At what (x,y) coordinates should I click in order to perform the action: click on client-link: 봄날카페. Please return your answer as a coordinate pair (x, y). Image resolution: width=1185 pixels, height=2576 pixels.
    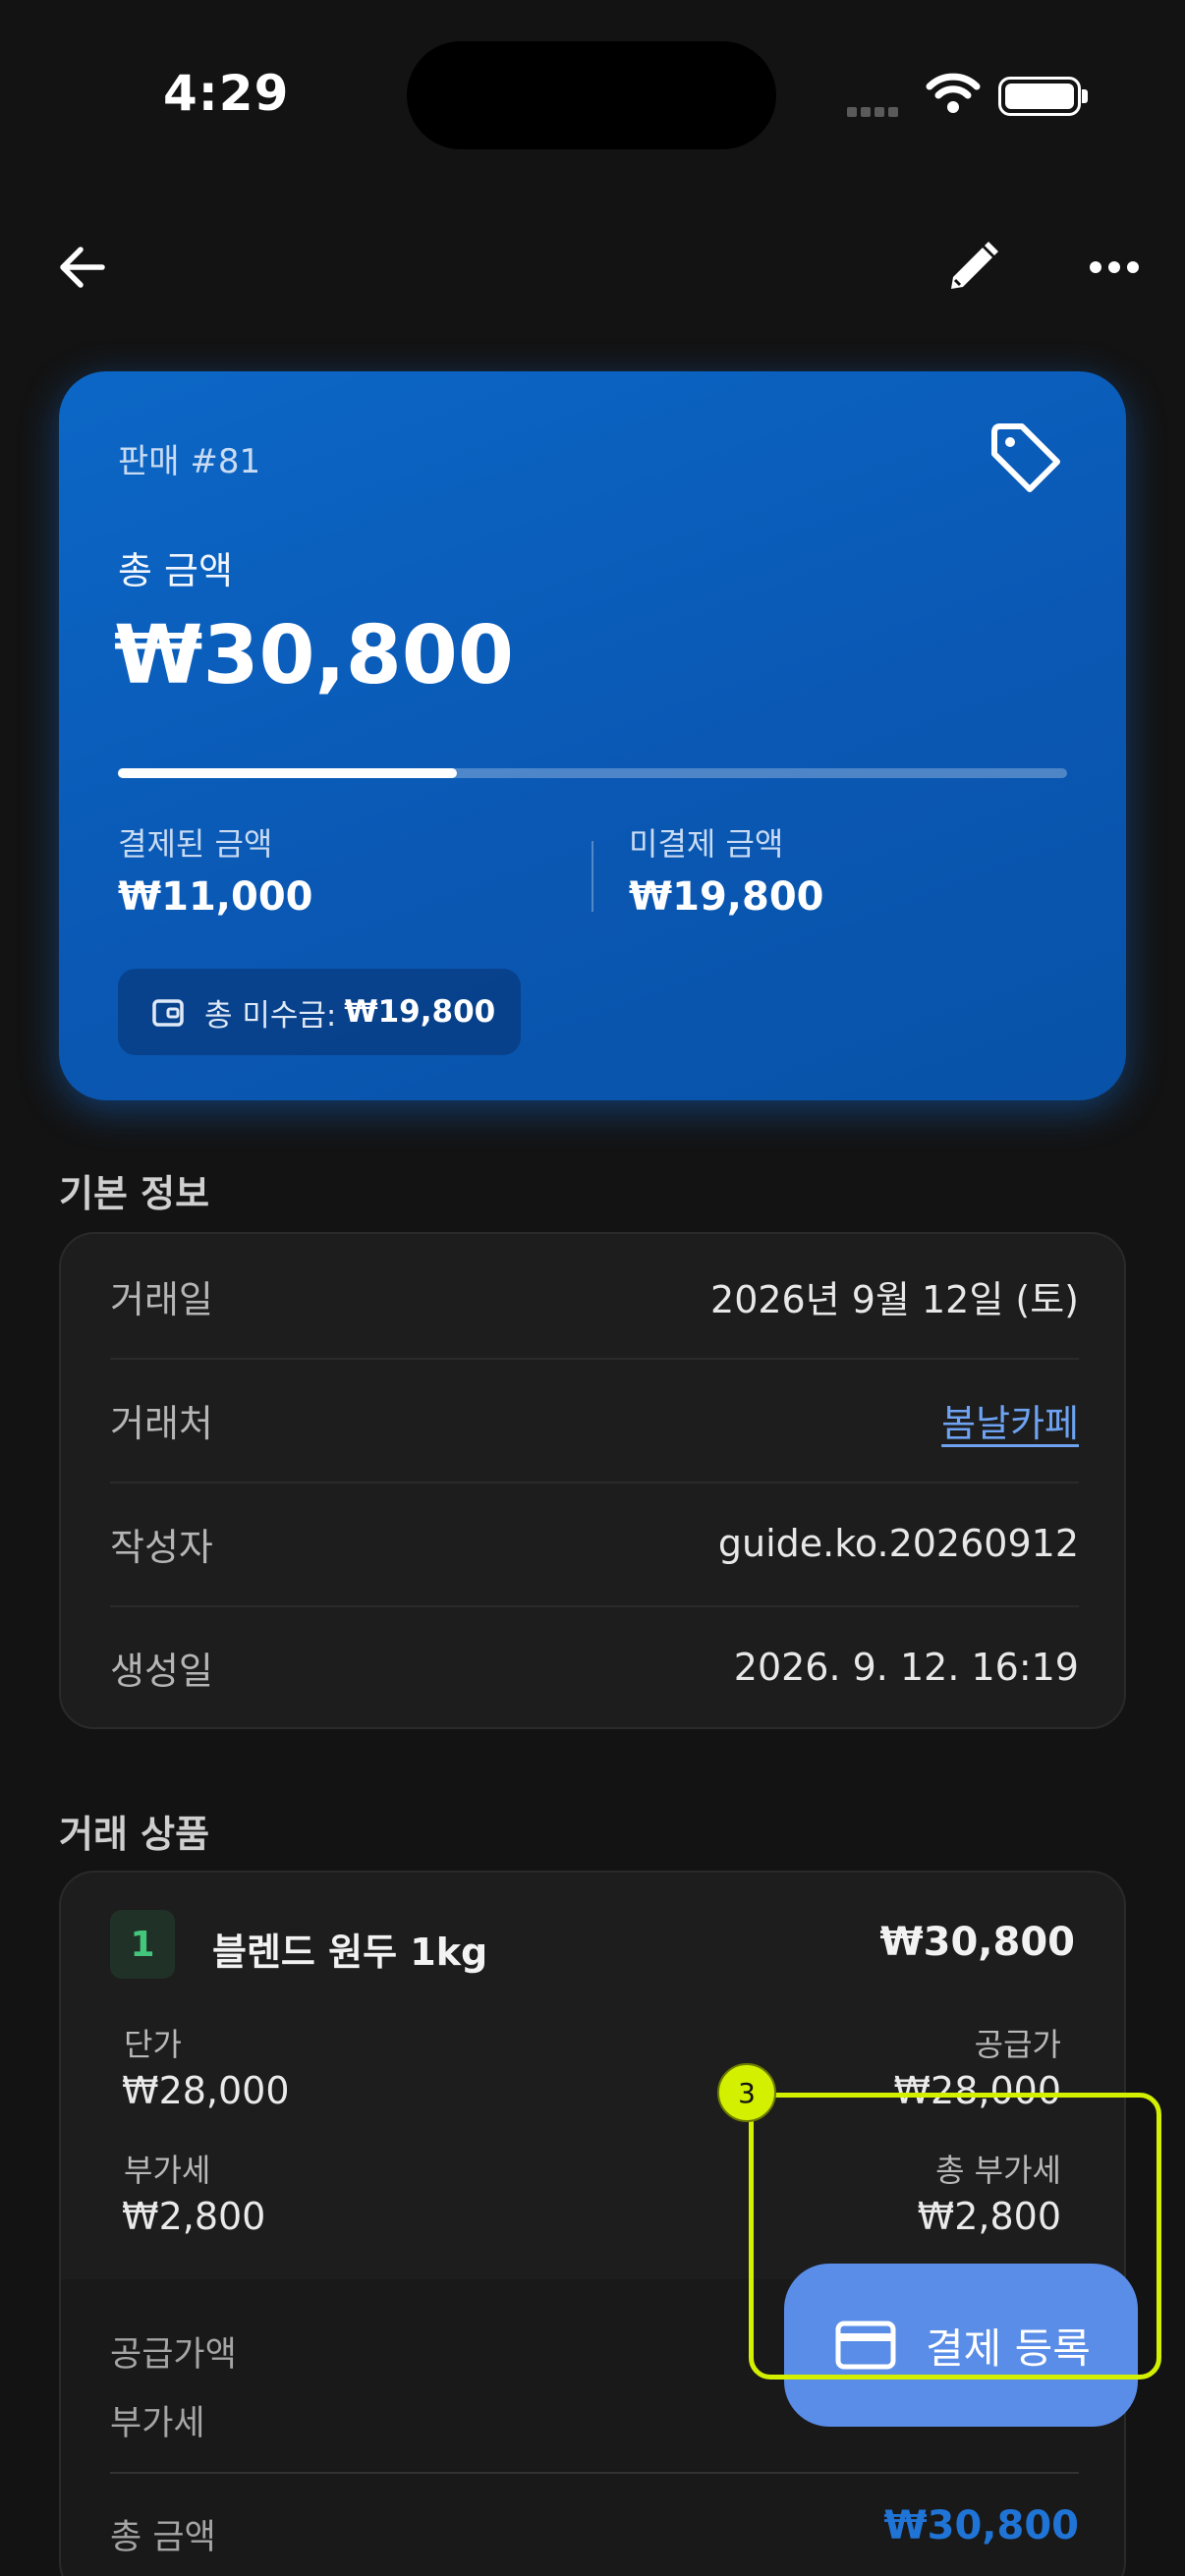
    Looking at the image, I should click on (1010, 1420).